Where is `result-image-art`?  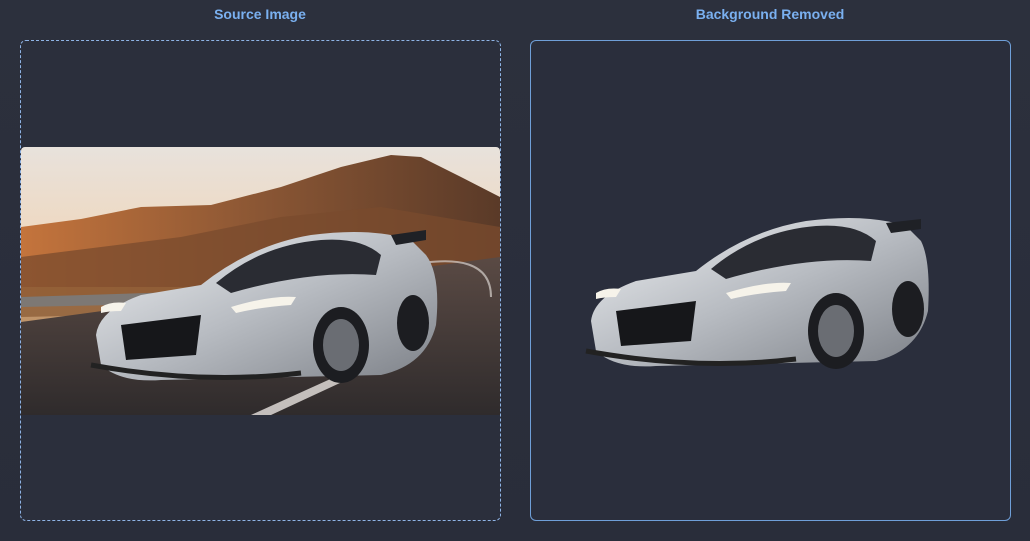
result-image-art is located at coordinates (757, 293).